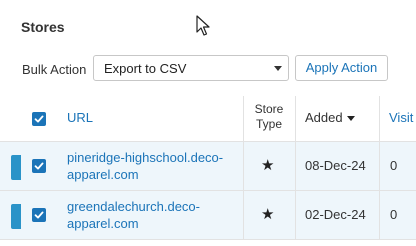 Image resolution: width=416 pixels, height=246 pixels. Describe the element at coordinates (154, 166) in the screenshot. I see `store-url-link: pineridge-highschool.deco-apparel.com` at that location.